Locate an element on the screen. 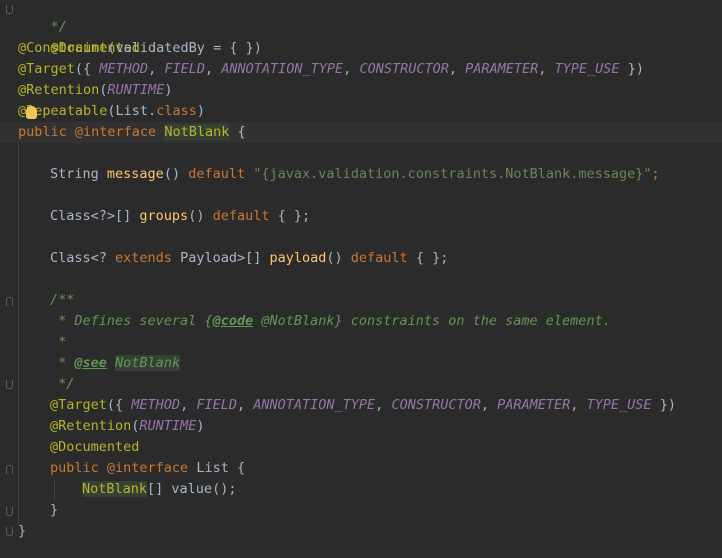 This screenshot has height=558, width=722. annotation: @Constraint is located at coordinates (63, 48).